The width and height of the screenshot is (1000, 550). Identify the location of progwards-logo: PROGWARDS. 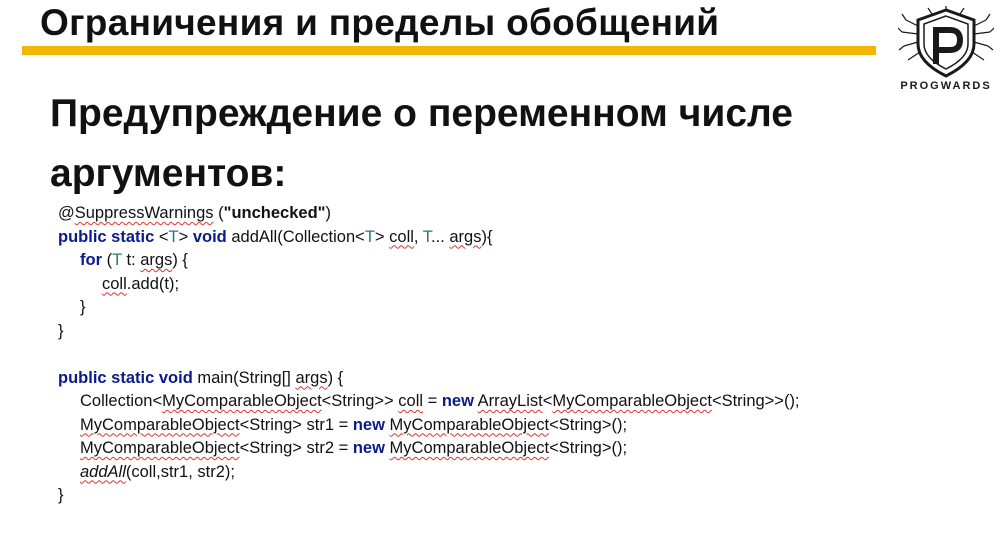
(946, 50).